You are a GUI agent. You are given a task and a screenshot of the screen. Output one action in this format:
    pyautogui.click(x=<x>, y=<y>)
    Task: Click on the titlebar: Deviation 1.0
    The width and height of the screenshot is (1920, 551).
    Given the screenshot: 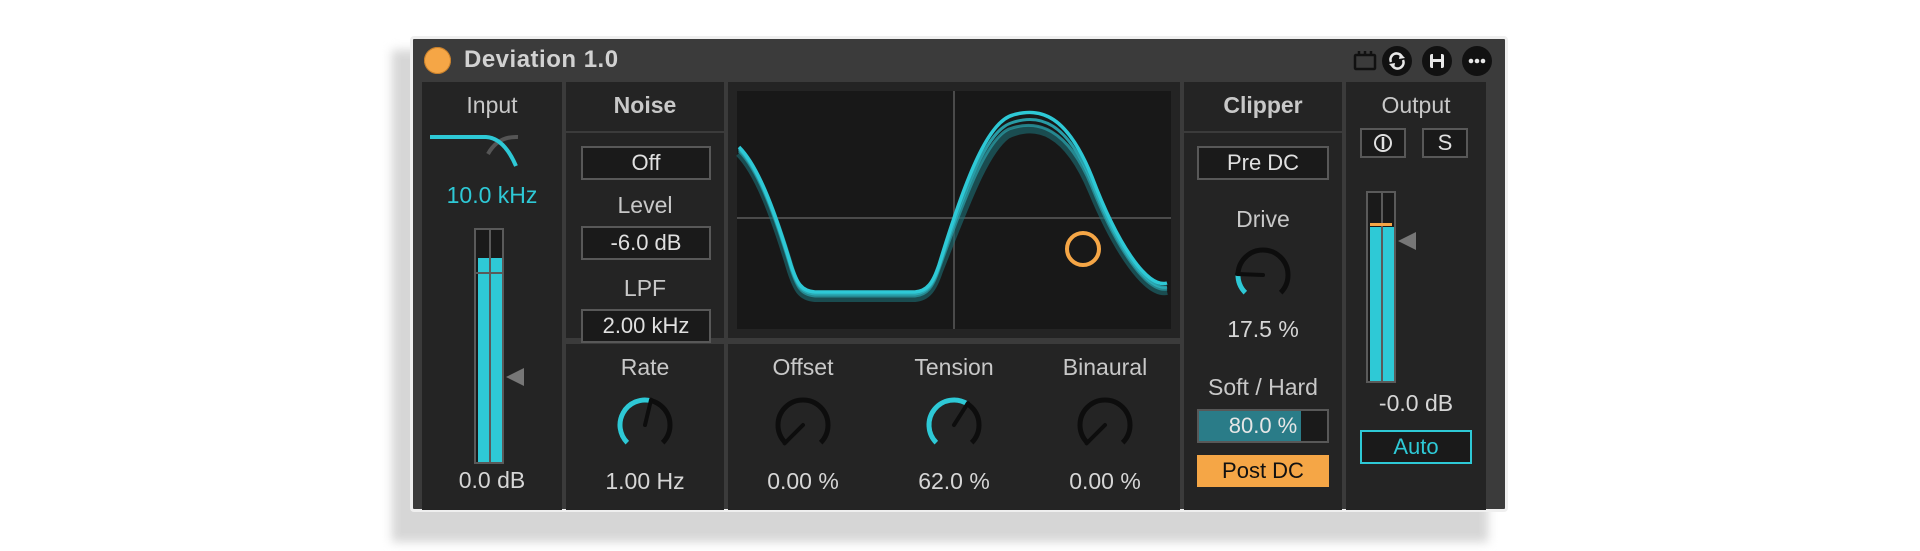 What is the action you would take?
    pyautogui.click(x=959, y=59)
    